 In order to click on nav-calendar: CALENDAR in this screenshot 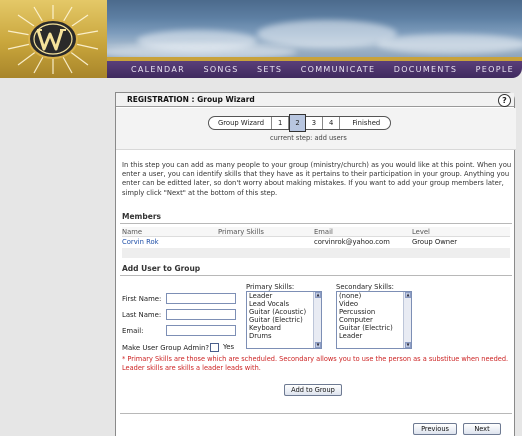, I will do `click(158, 69)`.